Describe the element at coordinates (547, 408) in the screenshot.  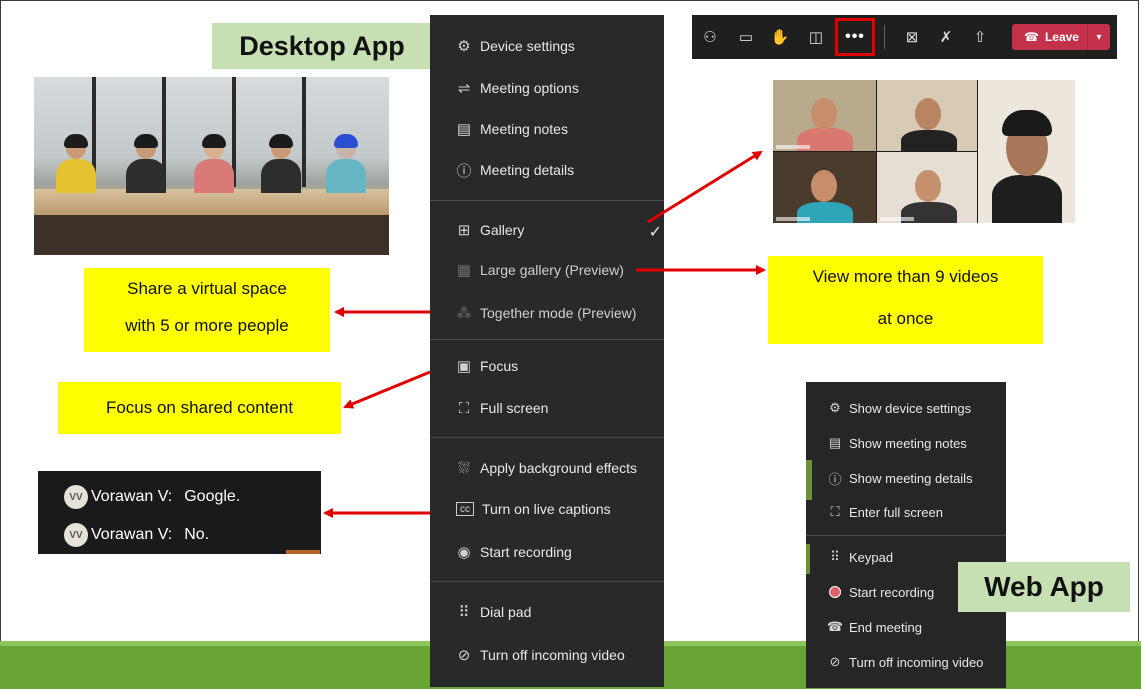
I see `menu-item-full-screen: ⛶ Full screen` at that location.